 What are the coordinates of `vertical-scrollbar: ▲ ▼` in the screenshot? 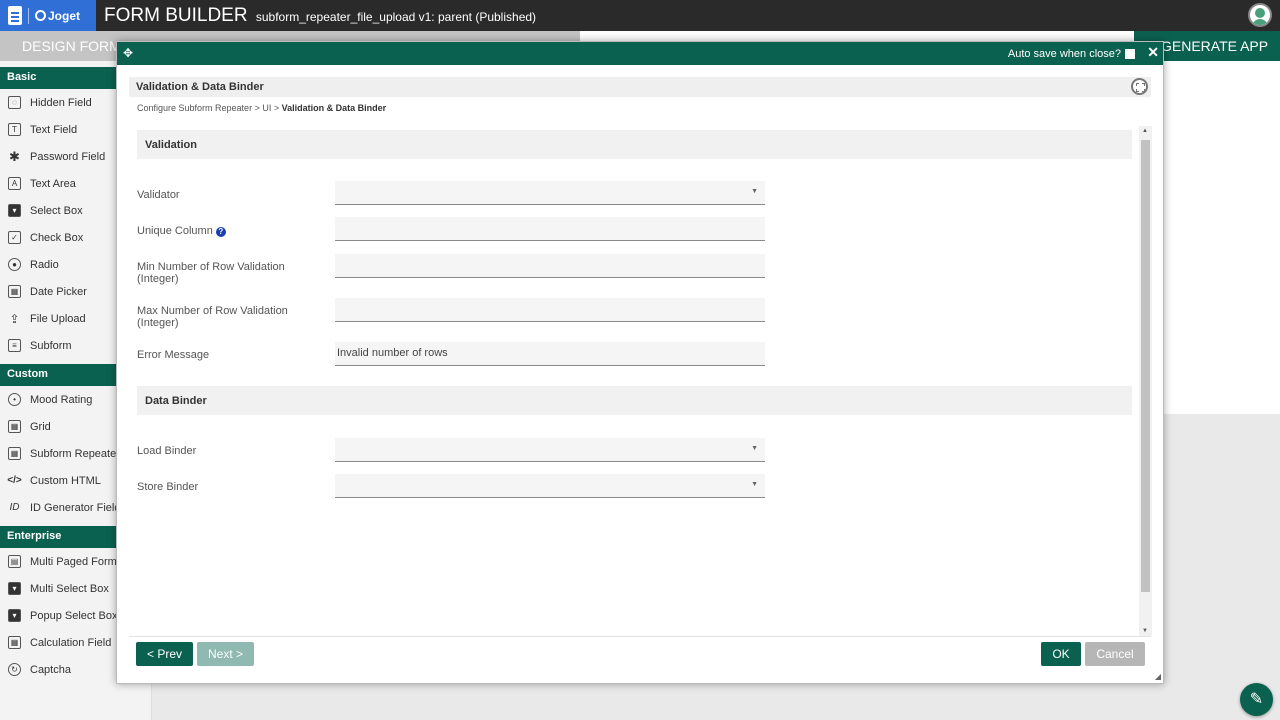 It's located at (1145, 381).